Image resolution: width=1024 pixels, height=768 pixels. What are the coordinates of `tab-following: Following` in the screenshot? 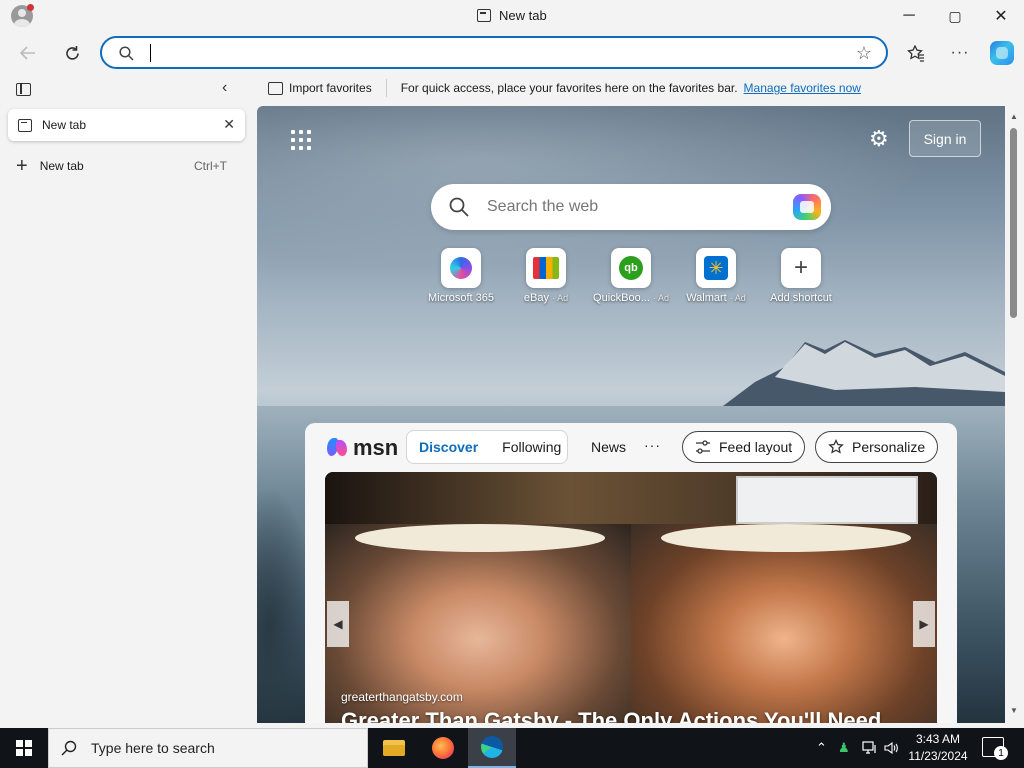 It's located at (531, 447).